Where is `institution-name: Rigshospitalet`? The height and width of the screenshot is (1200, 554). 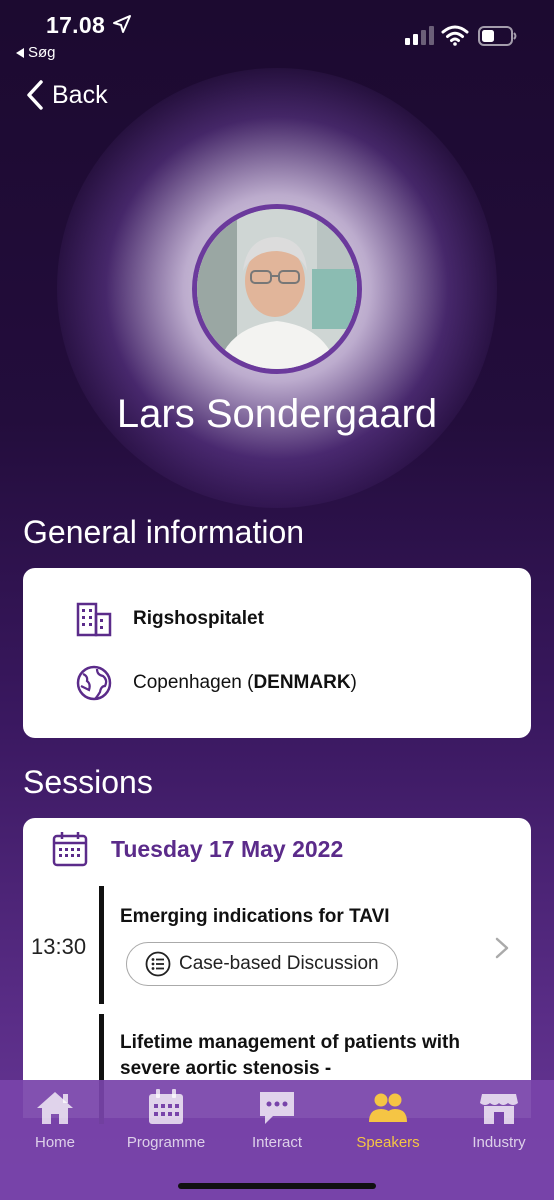 institution-name: Rigshospitalet is located at coordinates (198, 618).